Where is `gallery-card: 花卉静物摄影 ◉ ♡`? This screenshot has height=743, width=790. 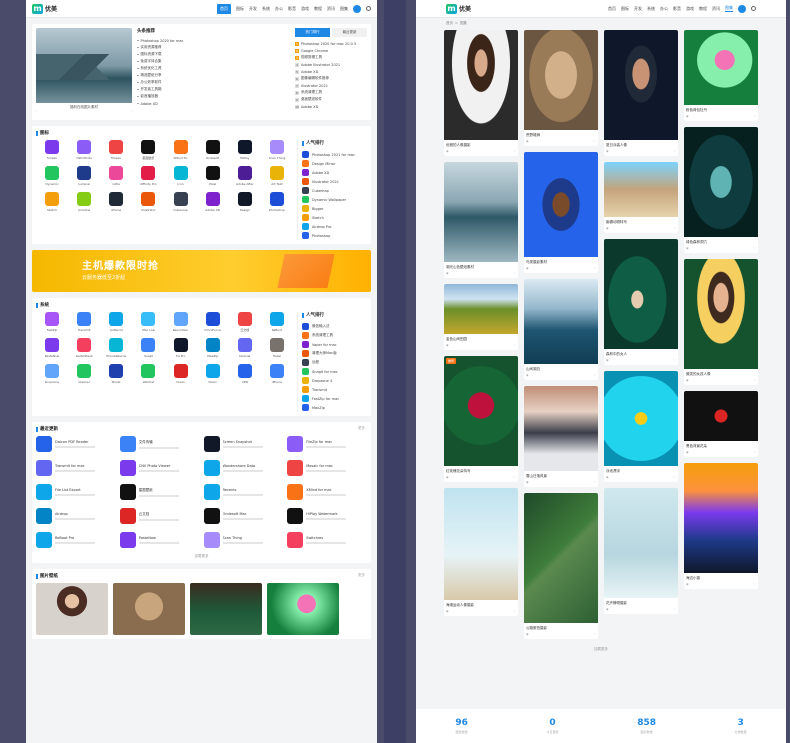
gallery-card: 花卉静物摄影 ◉ ♡ is located at coordinates (641, 551).